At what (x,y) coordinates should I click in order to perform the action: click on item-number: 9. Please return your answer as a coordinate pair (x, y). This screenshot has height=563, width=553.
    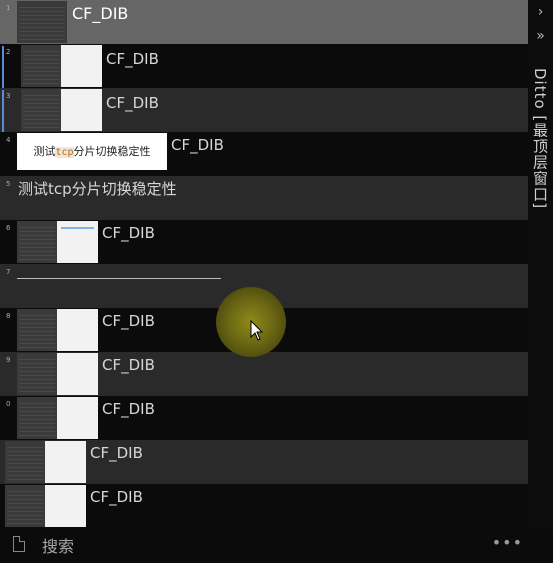
    Looking at the image, I should click on (8, 360).